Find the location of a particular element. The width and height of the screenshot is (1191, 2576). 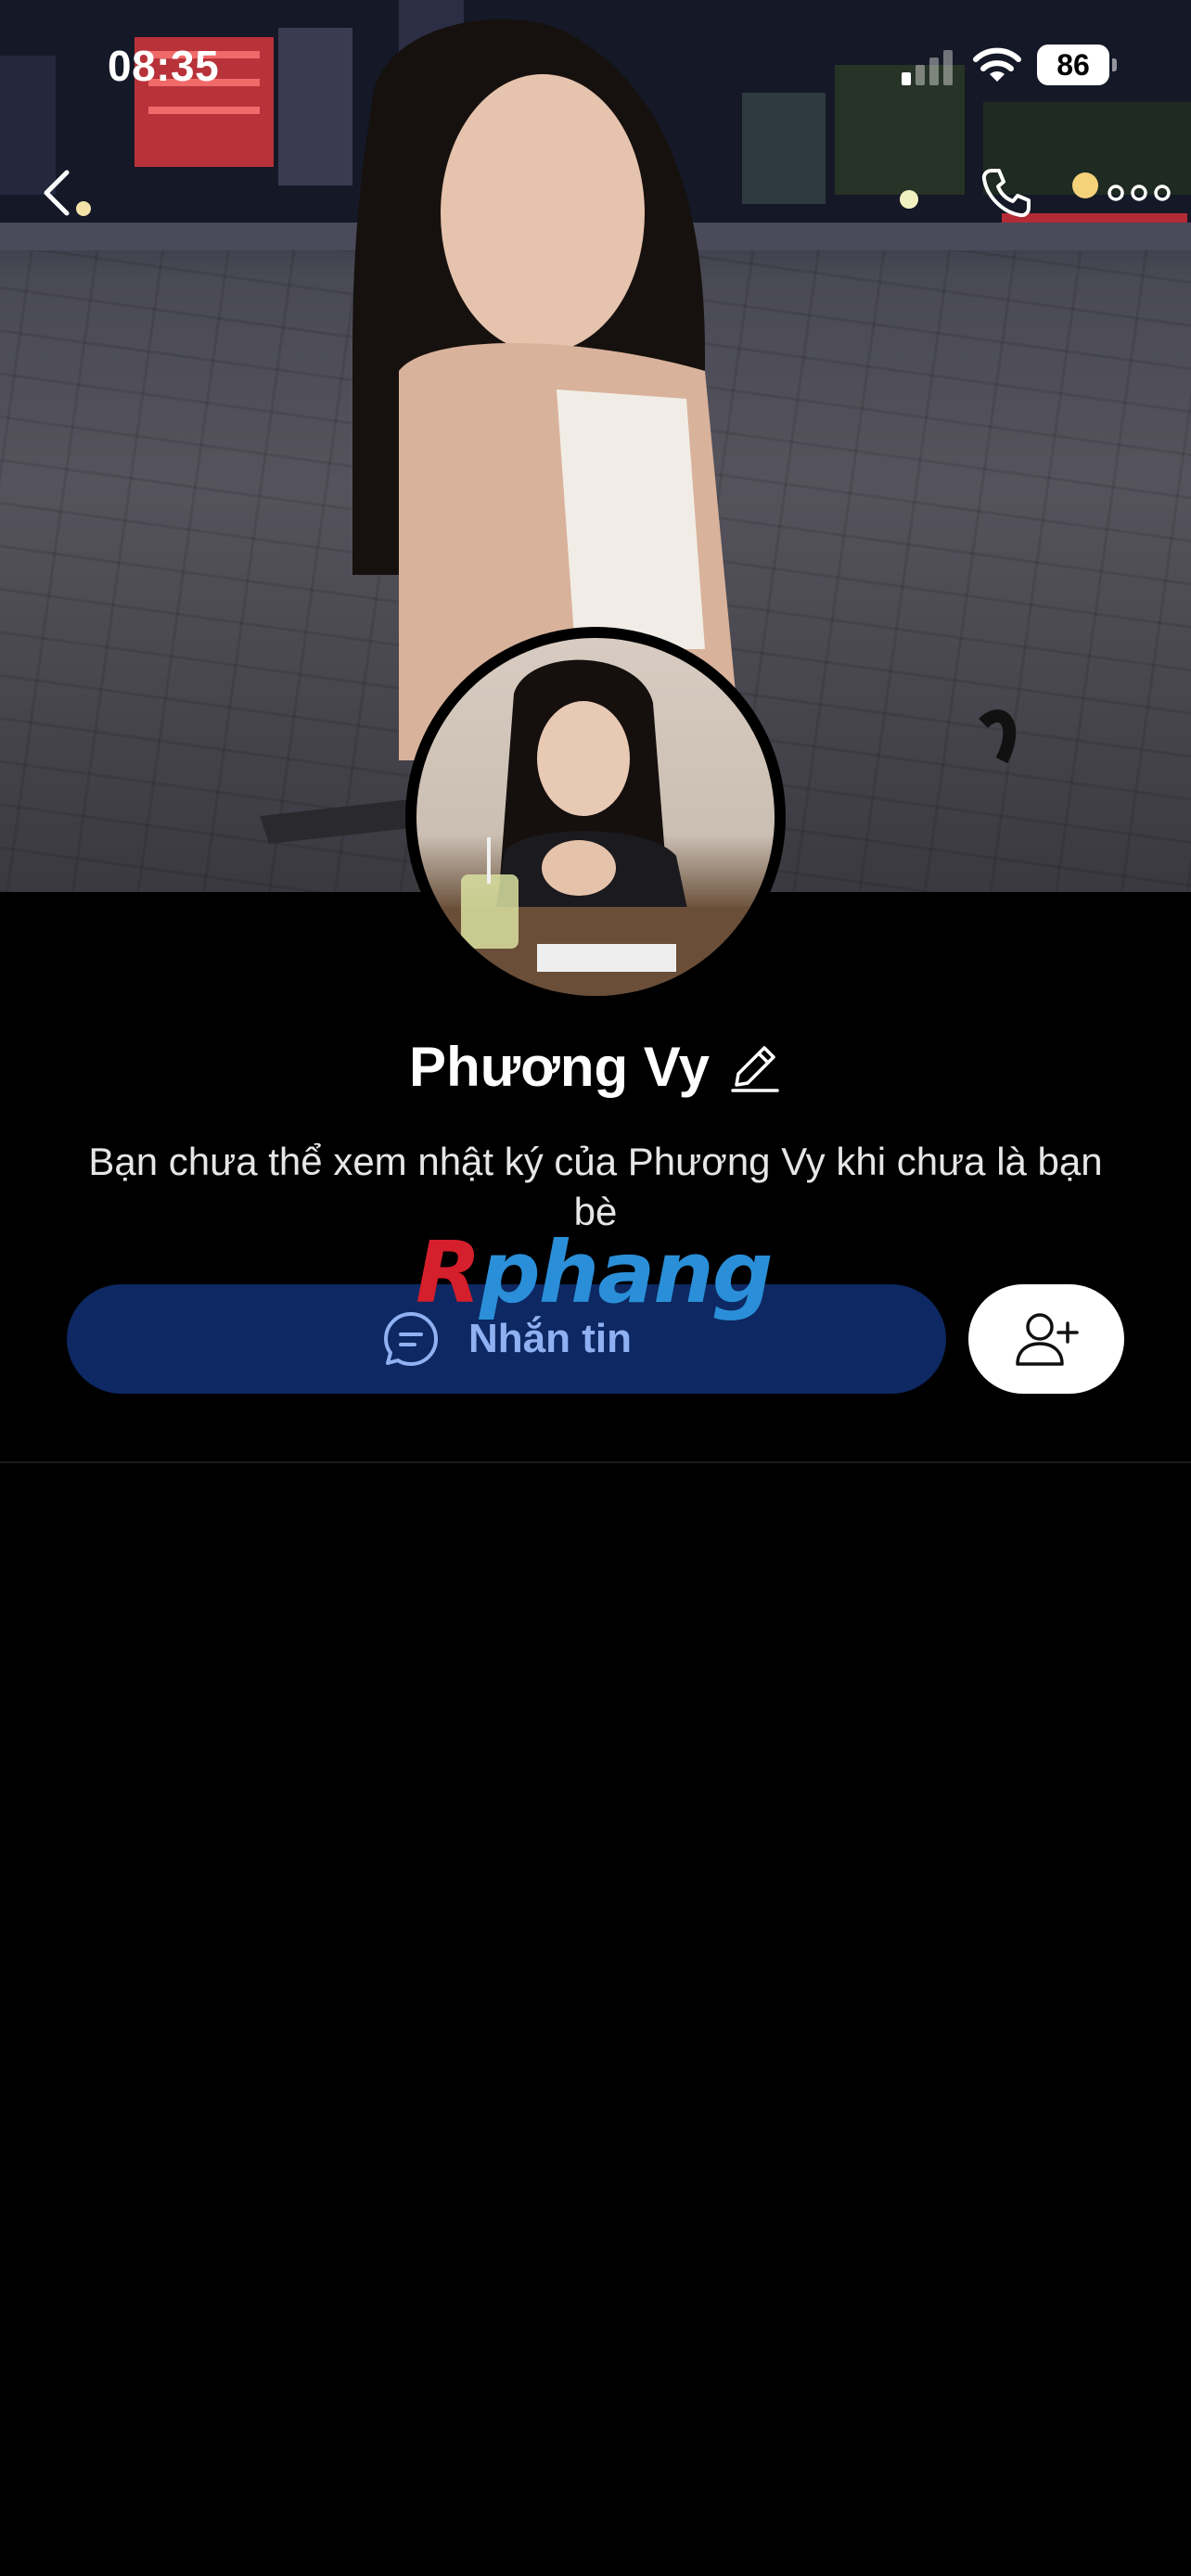

avatar is located at coordinates (595, 817).